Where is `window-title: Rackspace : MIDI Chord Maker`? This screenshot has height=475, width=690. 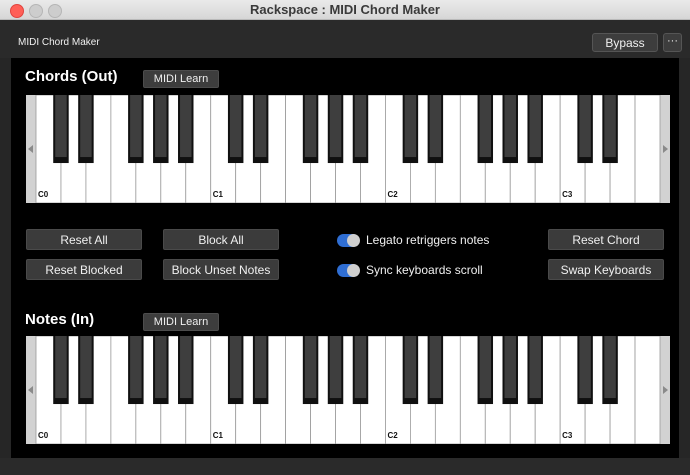 window-title: Rackspace : MIDI Chord Maker is located at coordinates (344, 9).